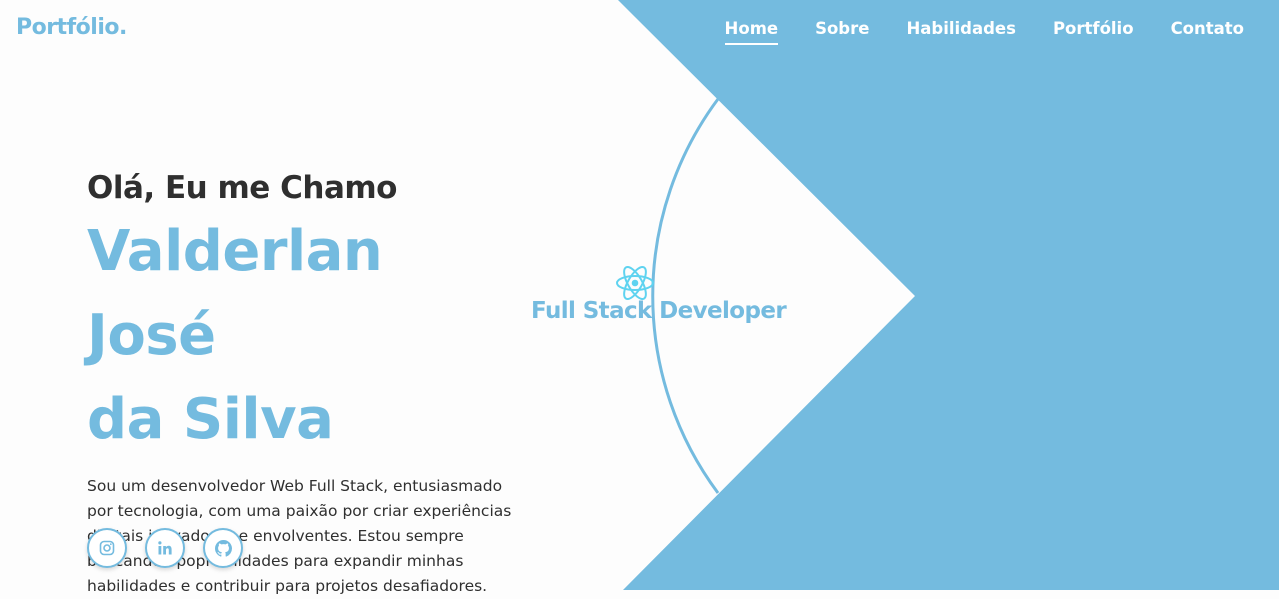 The width and height of the screenshot is (1279, 599). I want to click on nav-portfolio: Portfólio, so click(1093, 31).